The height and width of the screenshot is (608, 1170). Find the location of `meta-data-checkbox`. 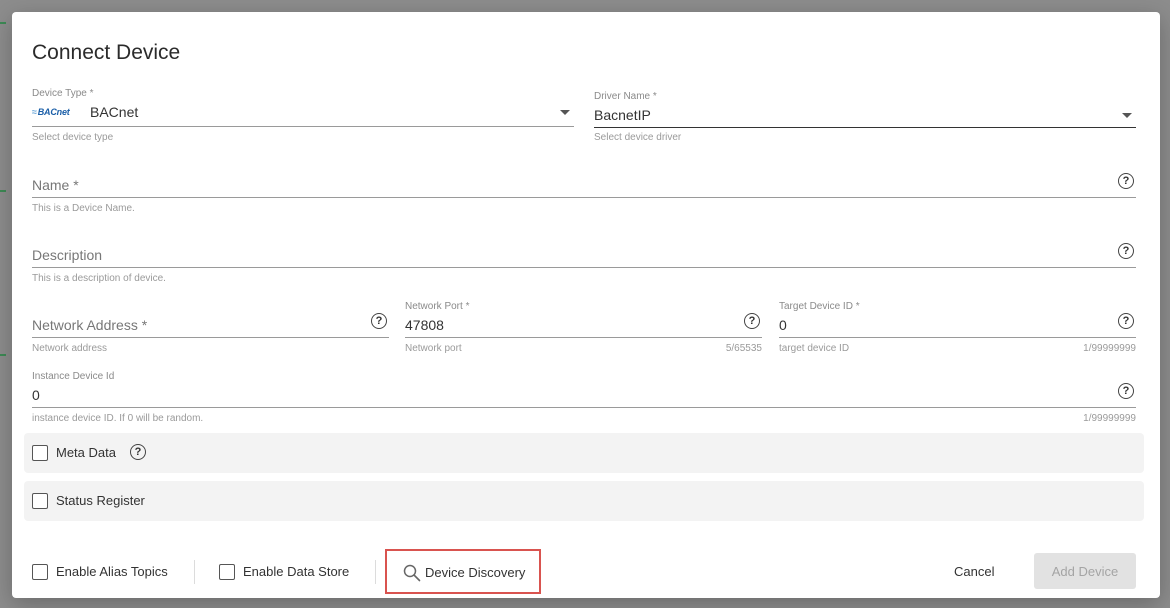

meta-data-checkbox is located at coordinates (40, 453).